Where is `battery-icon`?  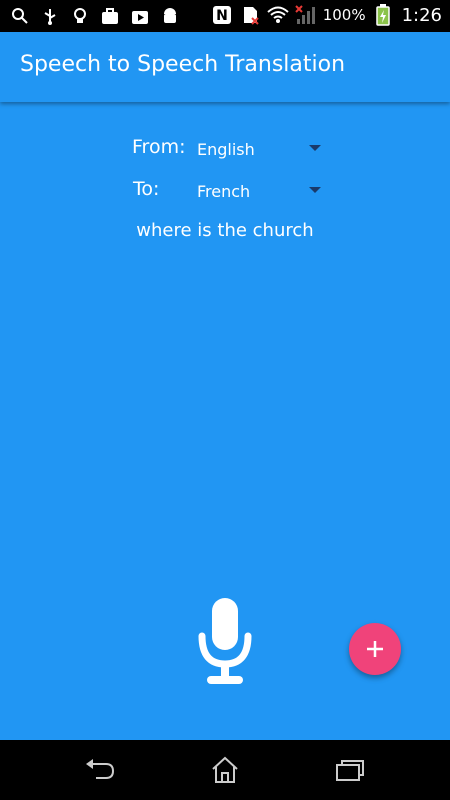 battery-icon is located at coordinates (383, 15).